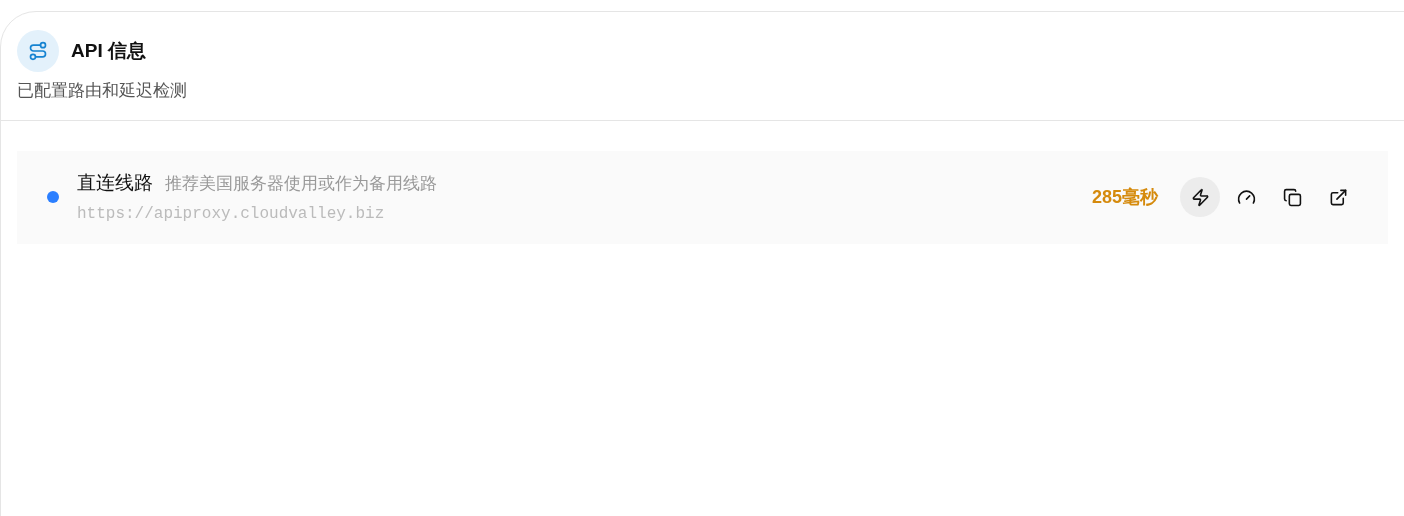 This screenshot has width=1404, height=516. What do you see at coordinates (1246, 197) in the screenshot?
I see `gauge-icon` at bounding box center [1246, 197].